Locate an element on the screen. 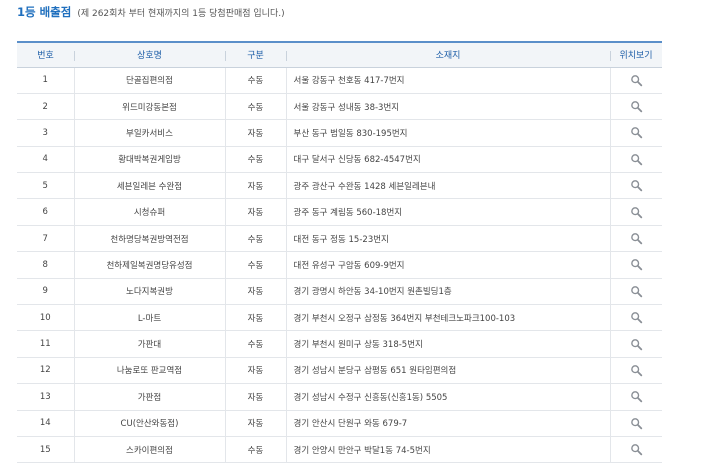  row-store-name: 시청슈퍼 is located at coordinates (149, 212).